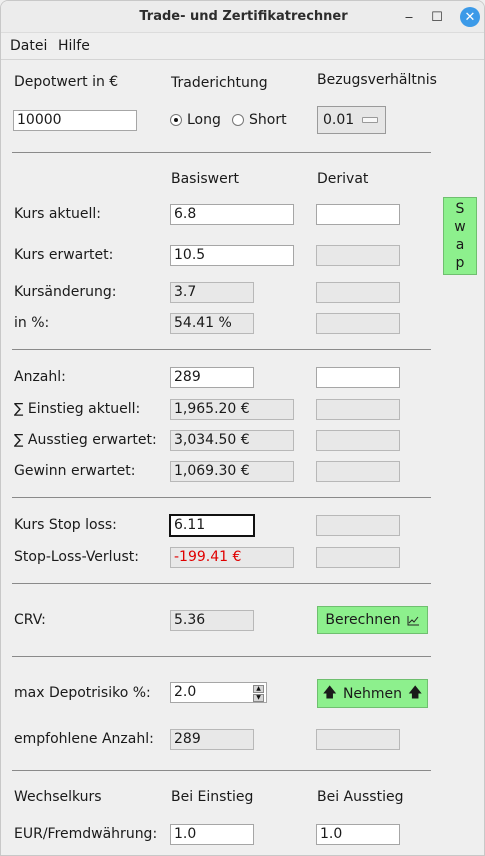  I want to click on swap-letter: S, so click(460, 209).